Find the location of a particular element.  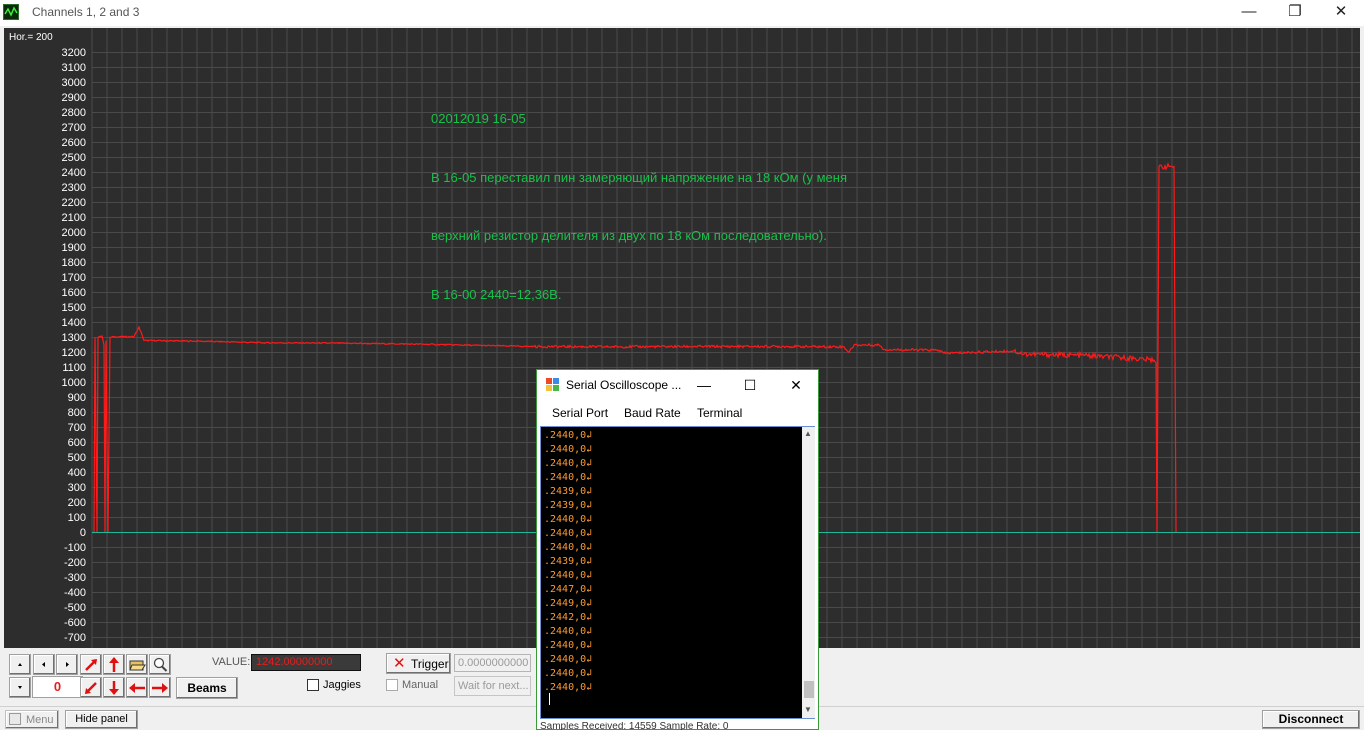

dialog-close-button: ✕ is located at coordinates (796, 385).